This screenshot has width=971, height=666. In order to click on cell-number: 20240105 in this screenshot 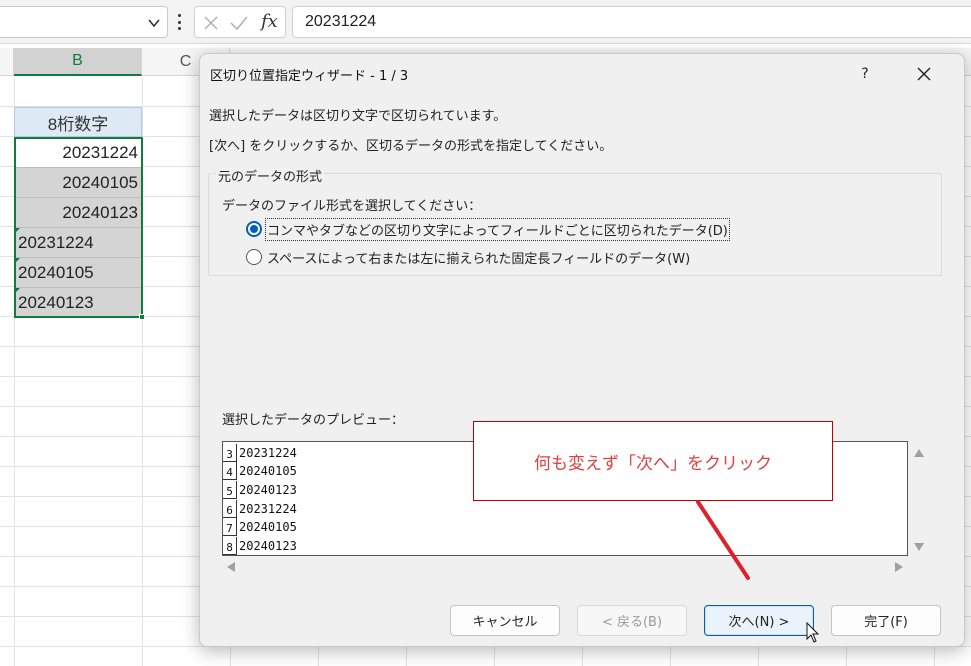, I will do `click(78, 183)`.